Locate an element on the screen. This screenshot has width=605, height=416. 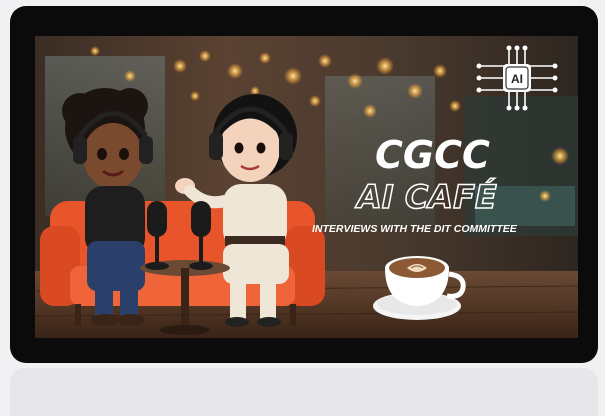
ai-badge-label: AI is located at coordinates (517, 79).